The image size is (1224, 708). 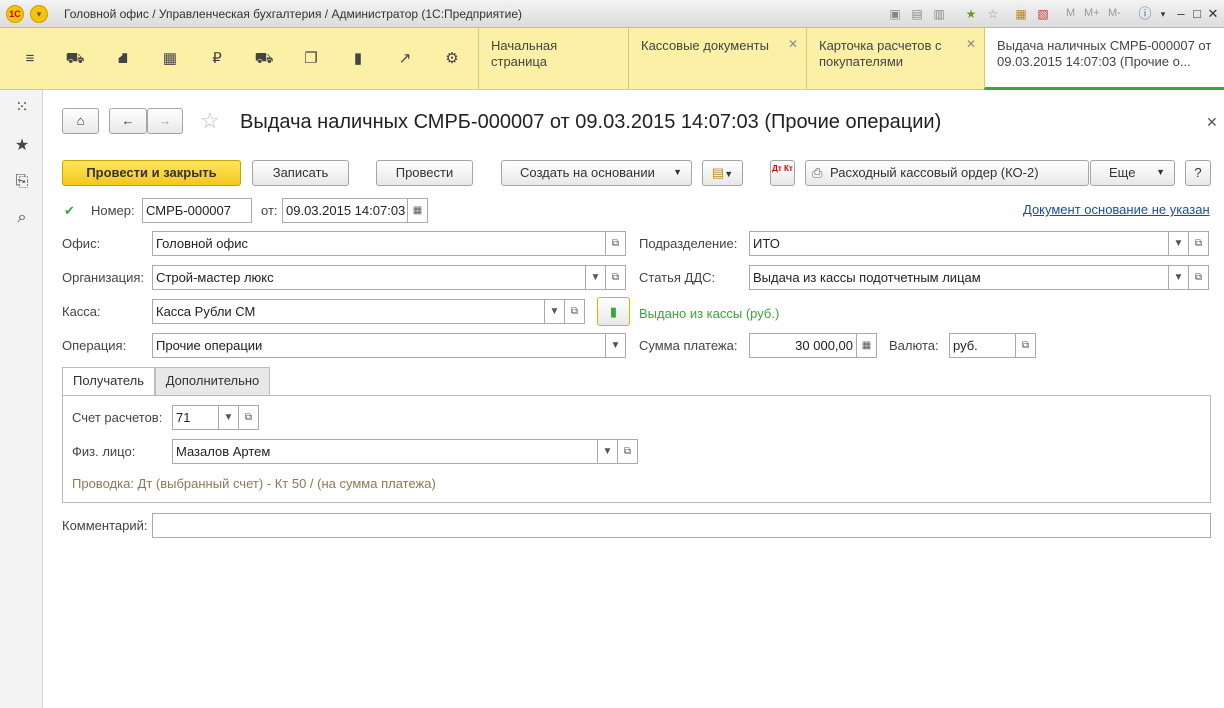 What do you see at coordinates (596, 173) in the screenshot?
I see `create-based-on-button: Создать на основании ▼` at bounding box center [596, 173].